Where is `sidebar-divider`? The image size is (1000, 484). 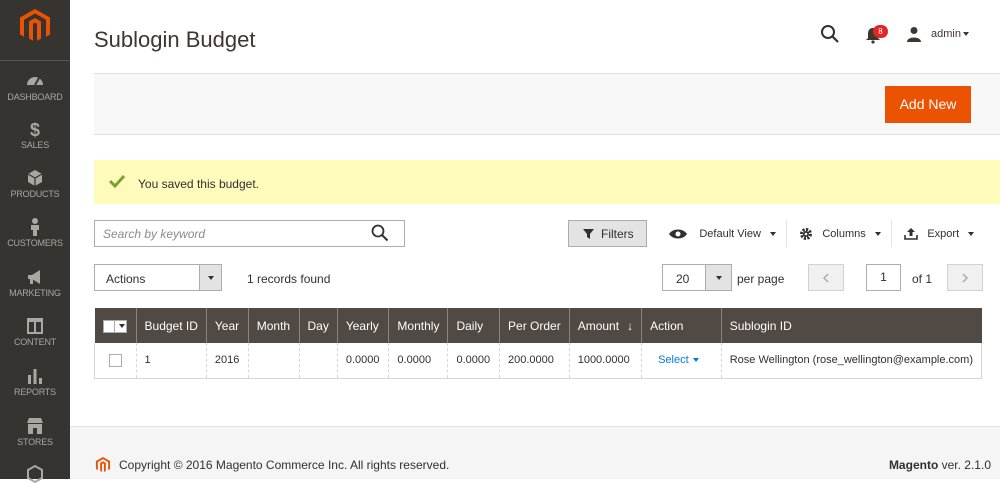
sidebar-divider is located at coordinates (35, 60).